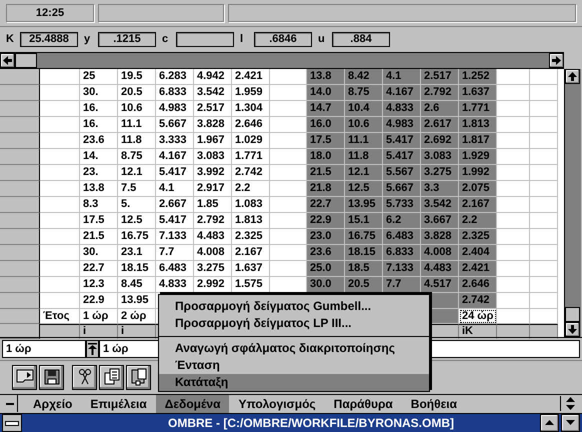 This screenshot has width=582, height=432. I want to click on table-cell: 1.637, so click(478, 92).